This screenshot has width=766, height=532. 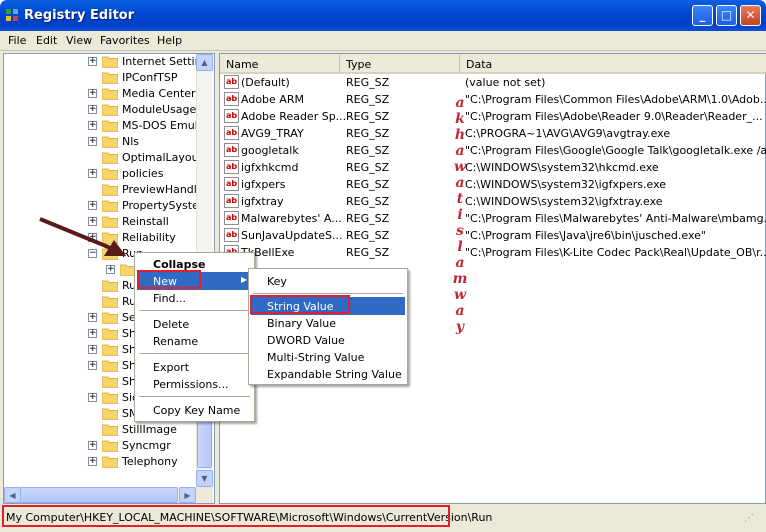 I want to click on string-value-highlight-box, so click(x=300, y=304).